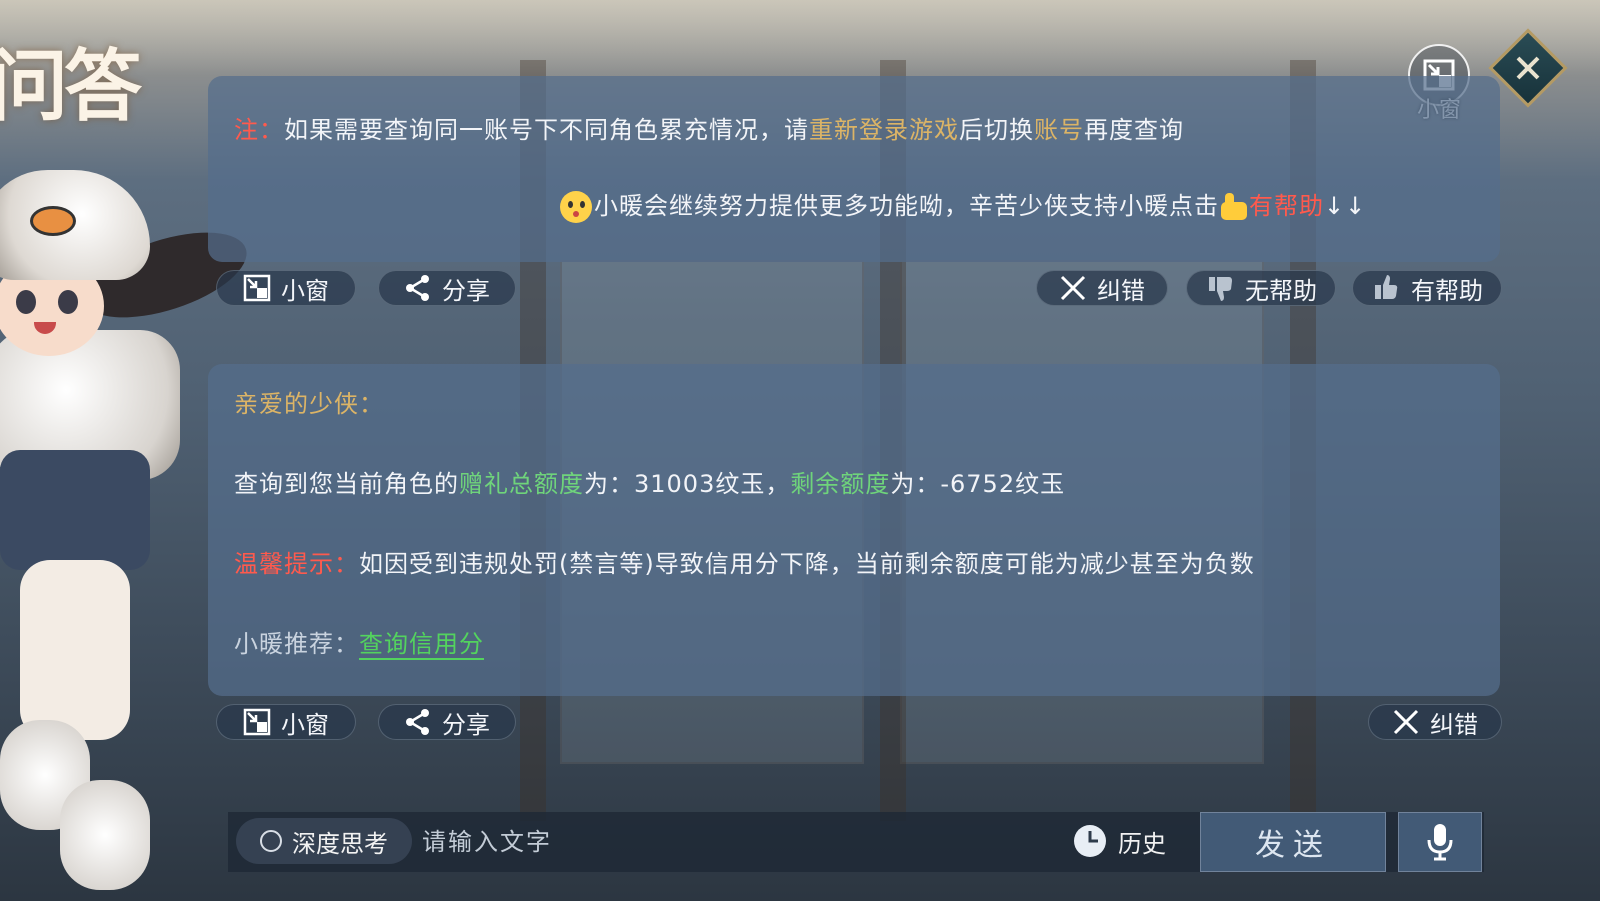 The image size is (1600, 901). What do you see at coordinates (296, 644) in the screenshot?
I see `recommend-label: 小暖推荐：` at bounding box center [296, 644].